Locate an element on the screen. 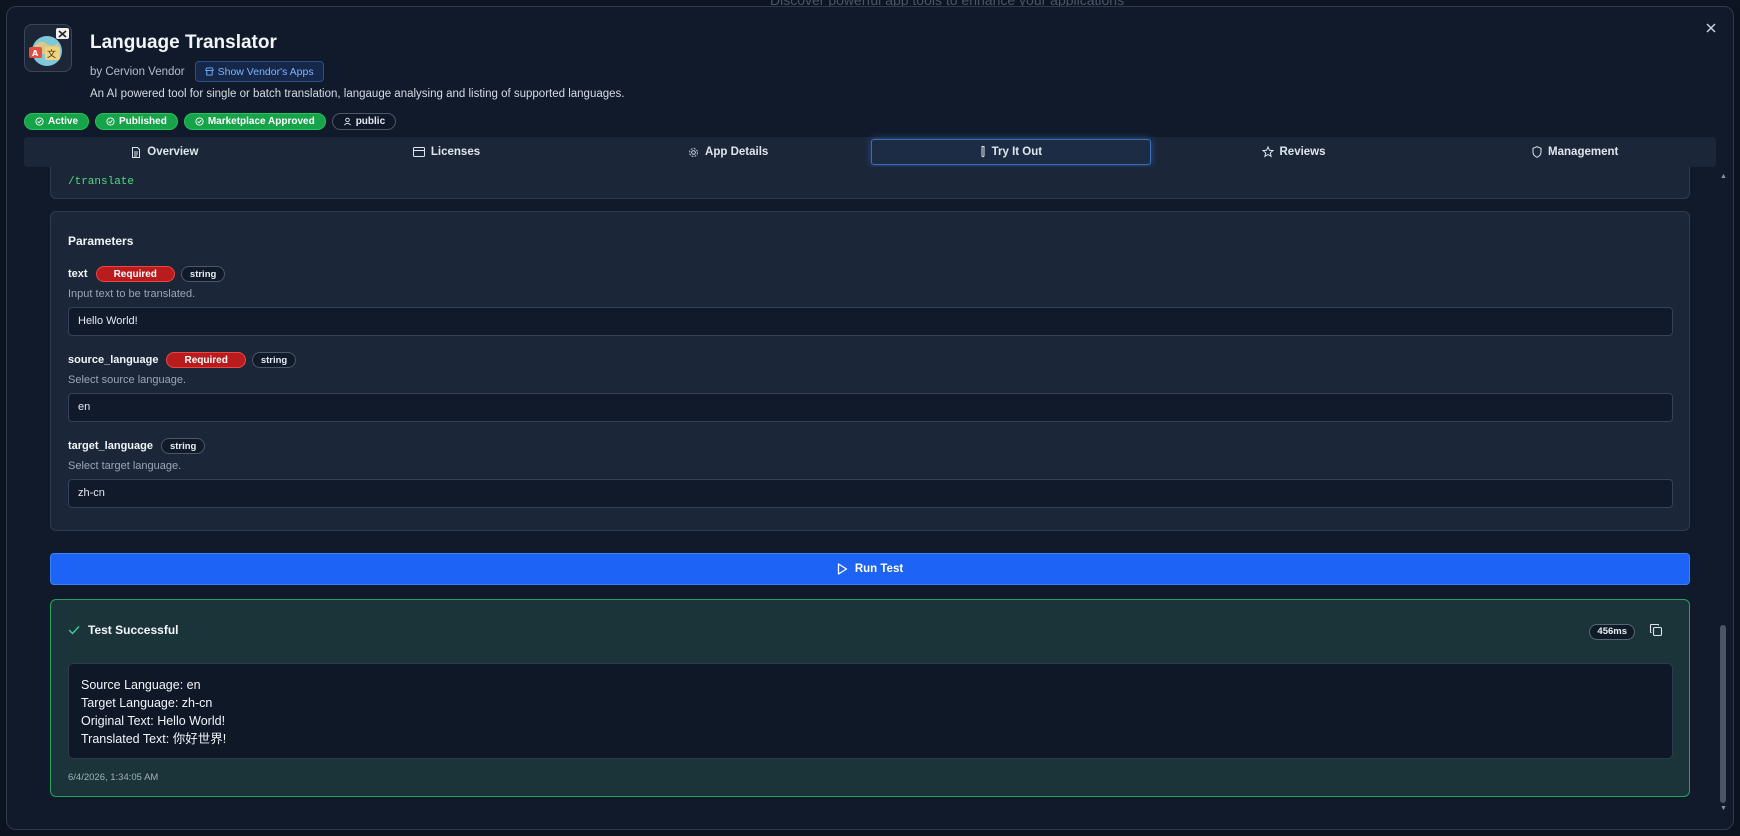  store-icon is located at coordinates (209, 71).